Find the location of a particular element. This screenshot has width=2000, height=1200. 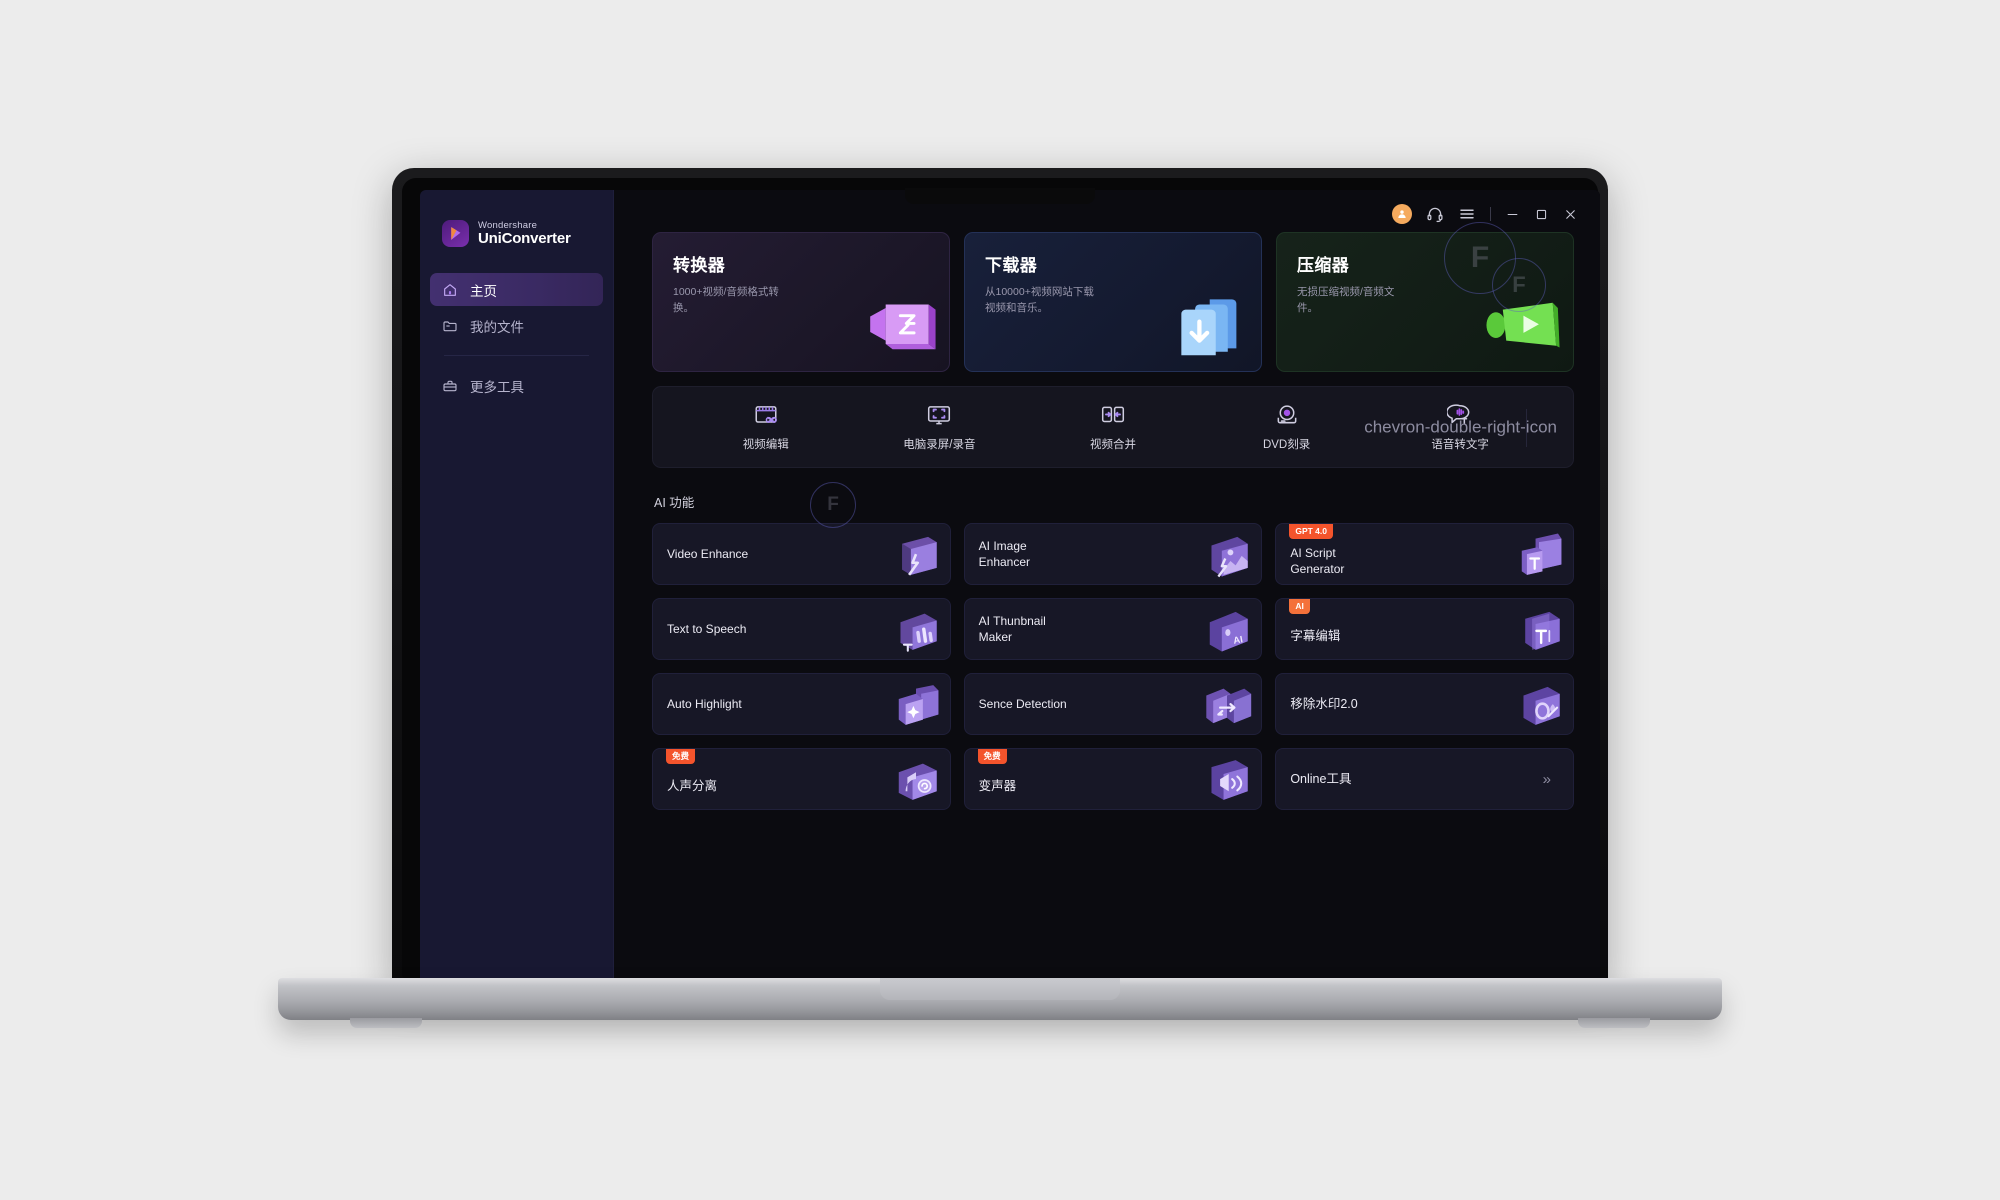

sidebar-item-more-tools: 更多工具 is located at coordinates (516, 385).